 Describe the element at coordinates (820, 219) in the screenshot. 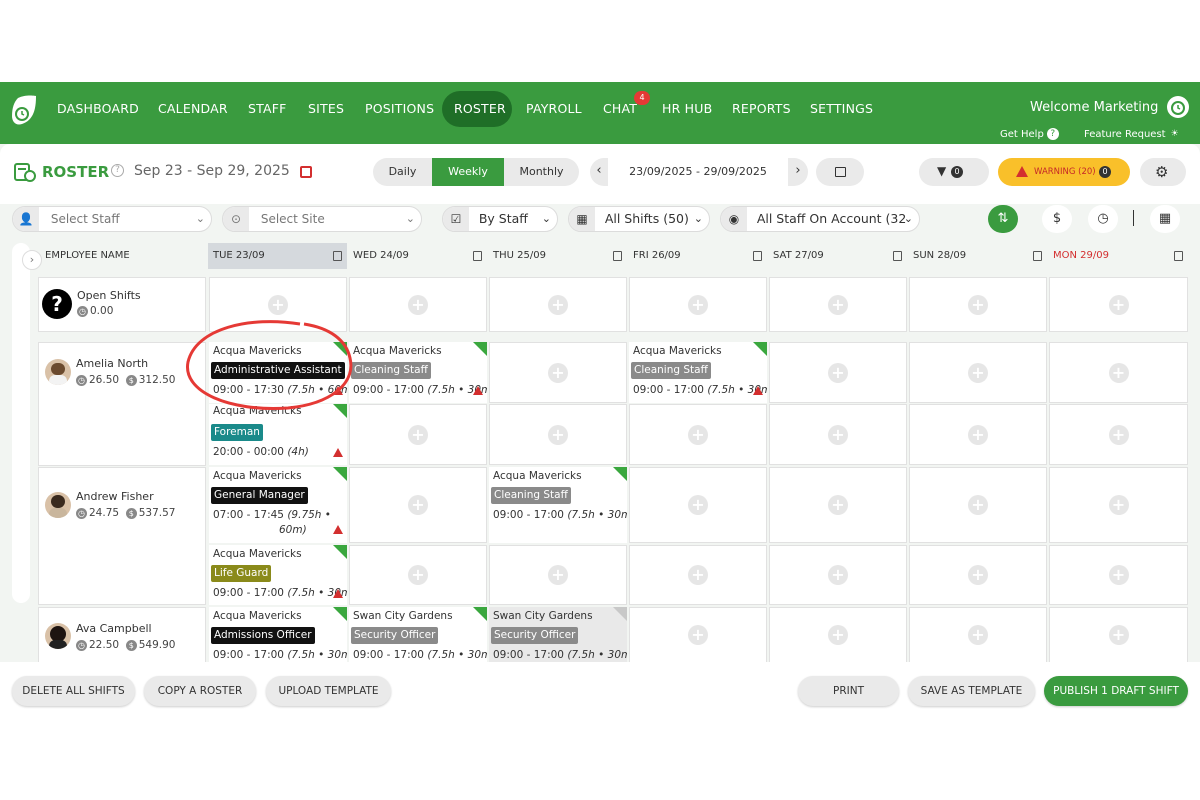

I see `staff-scope-dropdown: ◉ All Staff On Account (32 ⌄` at that location.